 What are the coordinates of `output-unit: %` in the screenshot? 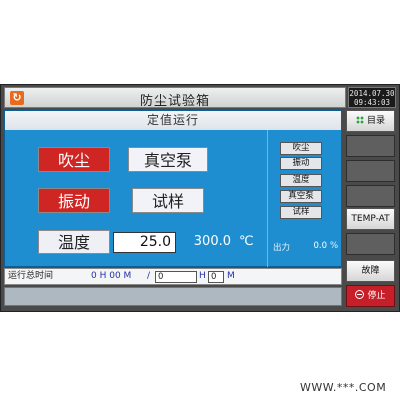 It's located at (334, 246).